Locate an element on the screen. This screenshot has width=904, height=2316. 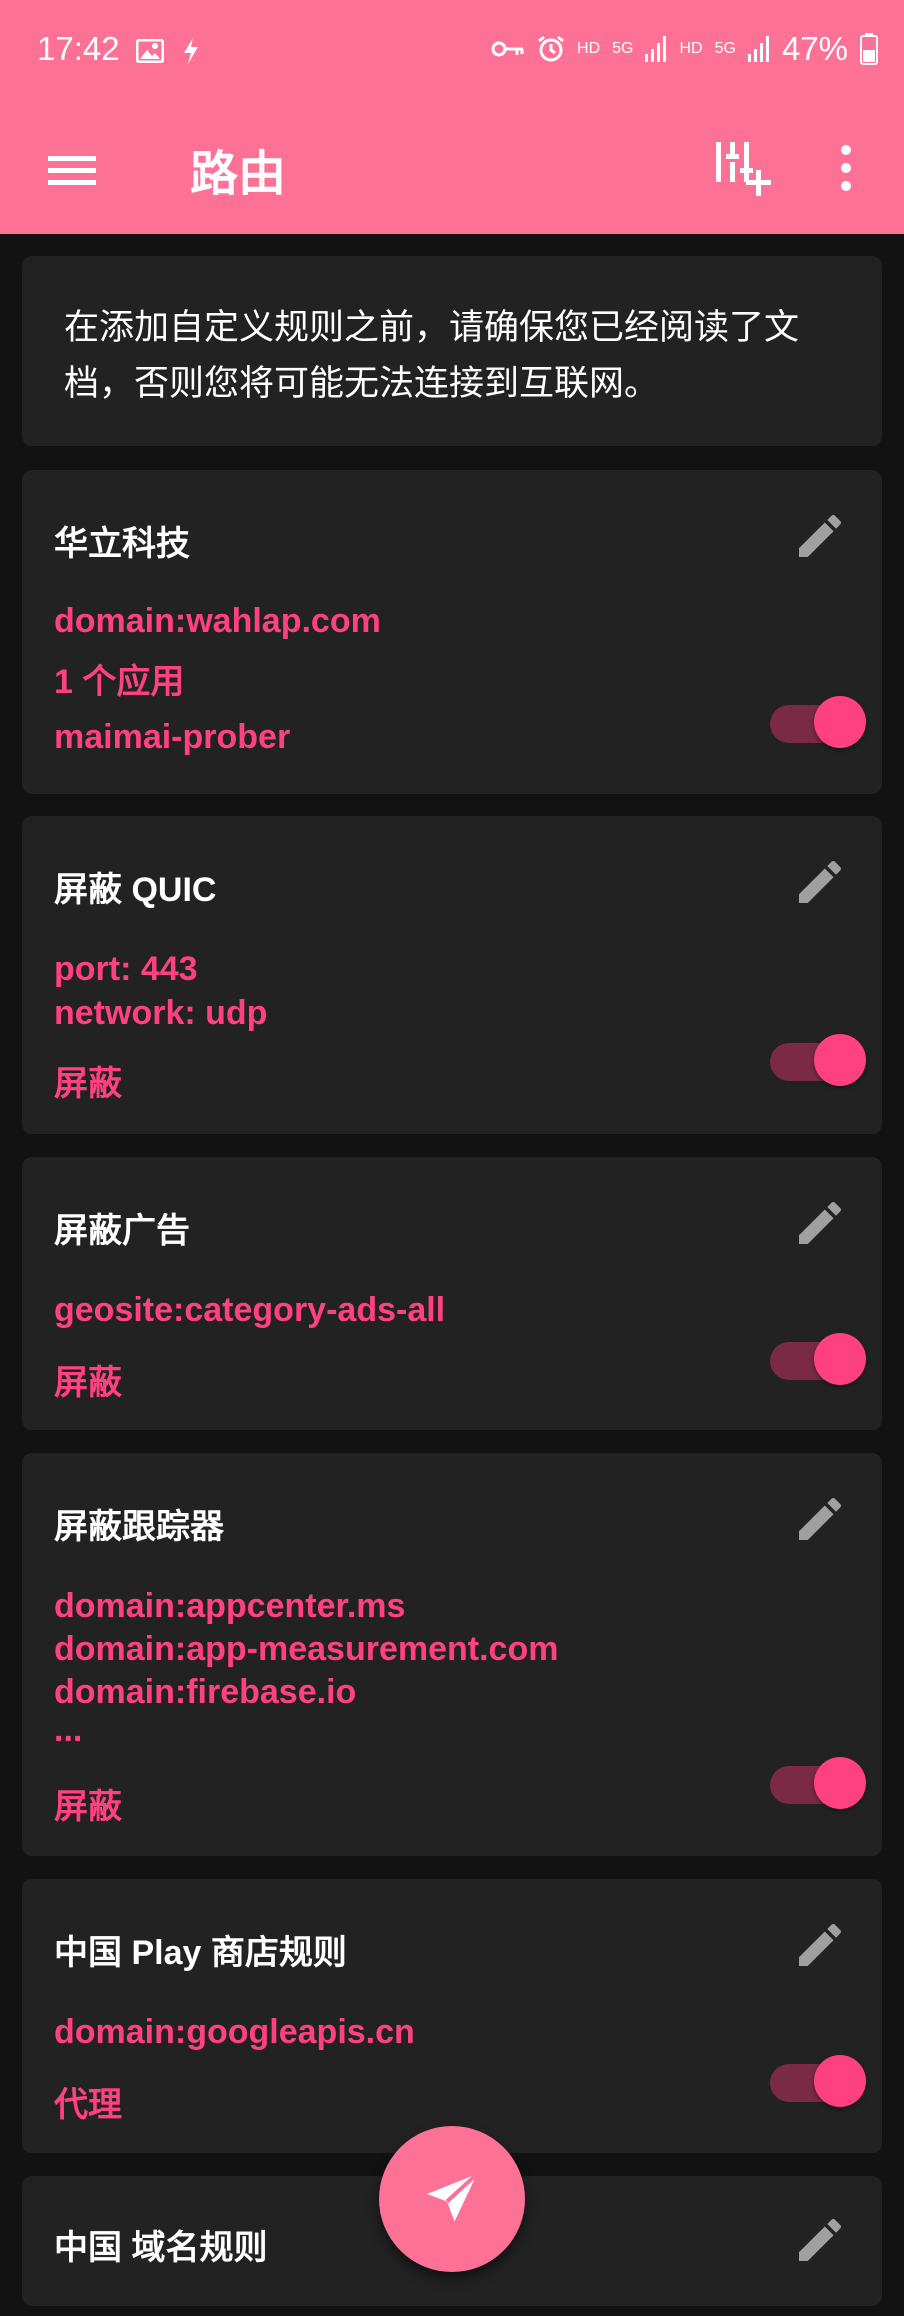
rule-outbound: 代理 is located at coordinates (88, 2105).